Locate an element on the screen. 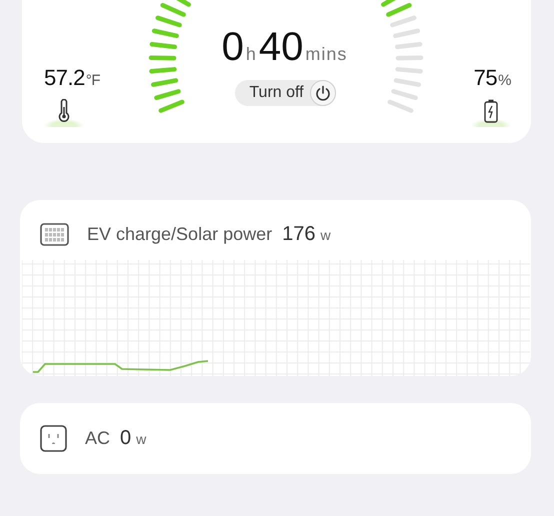  remaining-time: 0 h 40 mins is located at coordinates (285, 47).